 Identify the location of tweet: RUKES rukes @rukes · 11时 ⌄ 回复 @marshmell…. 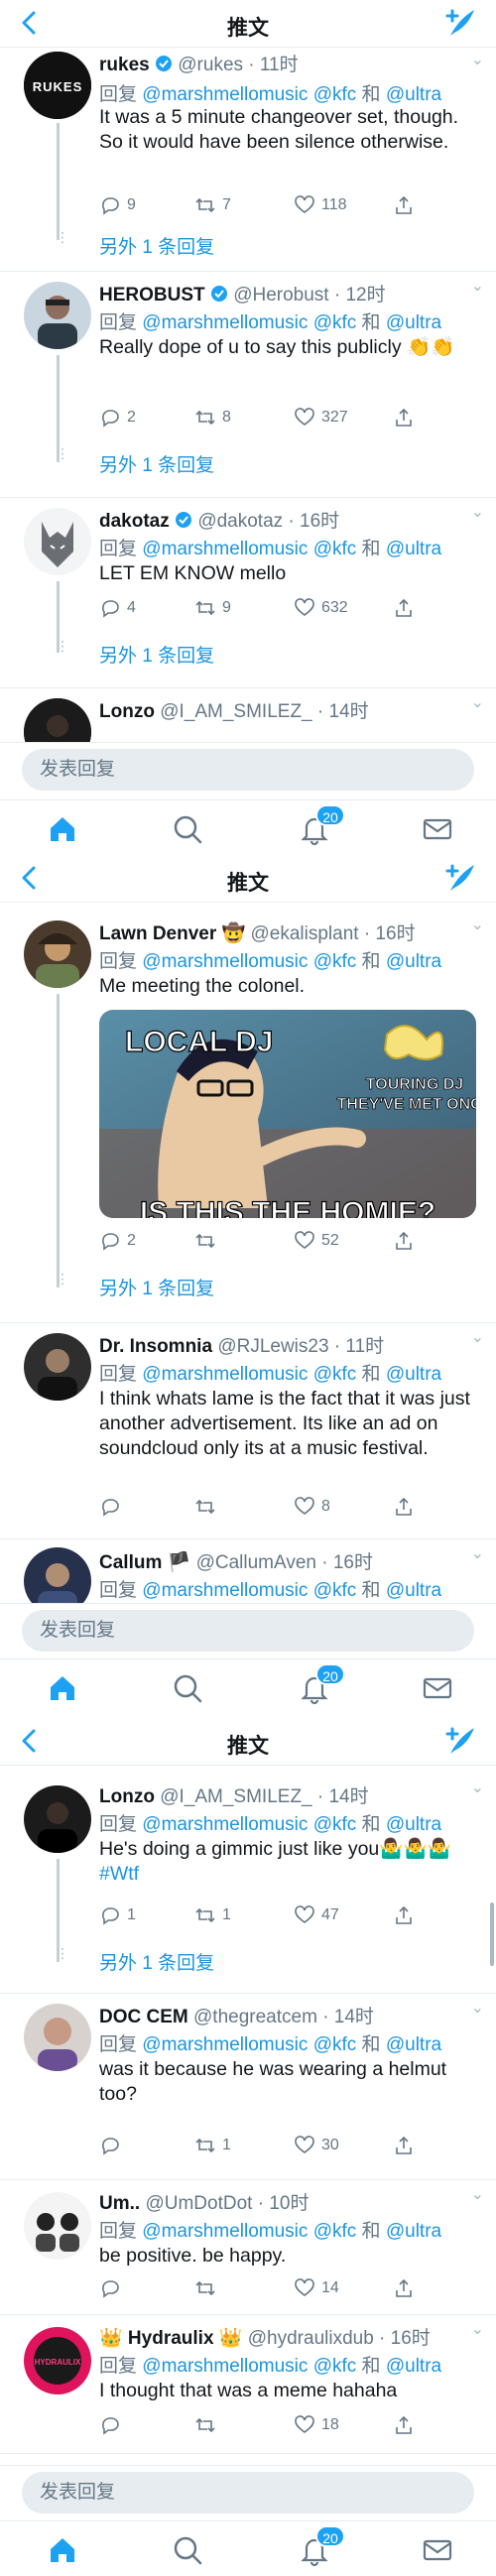
(248, 160).